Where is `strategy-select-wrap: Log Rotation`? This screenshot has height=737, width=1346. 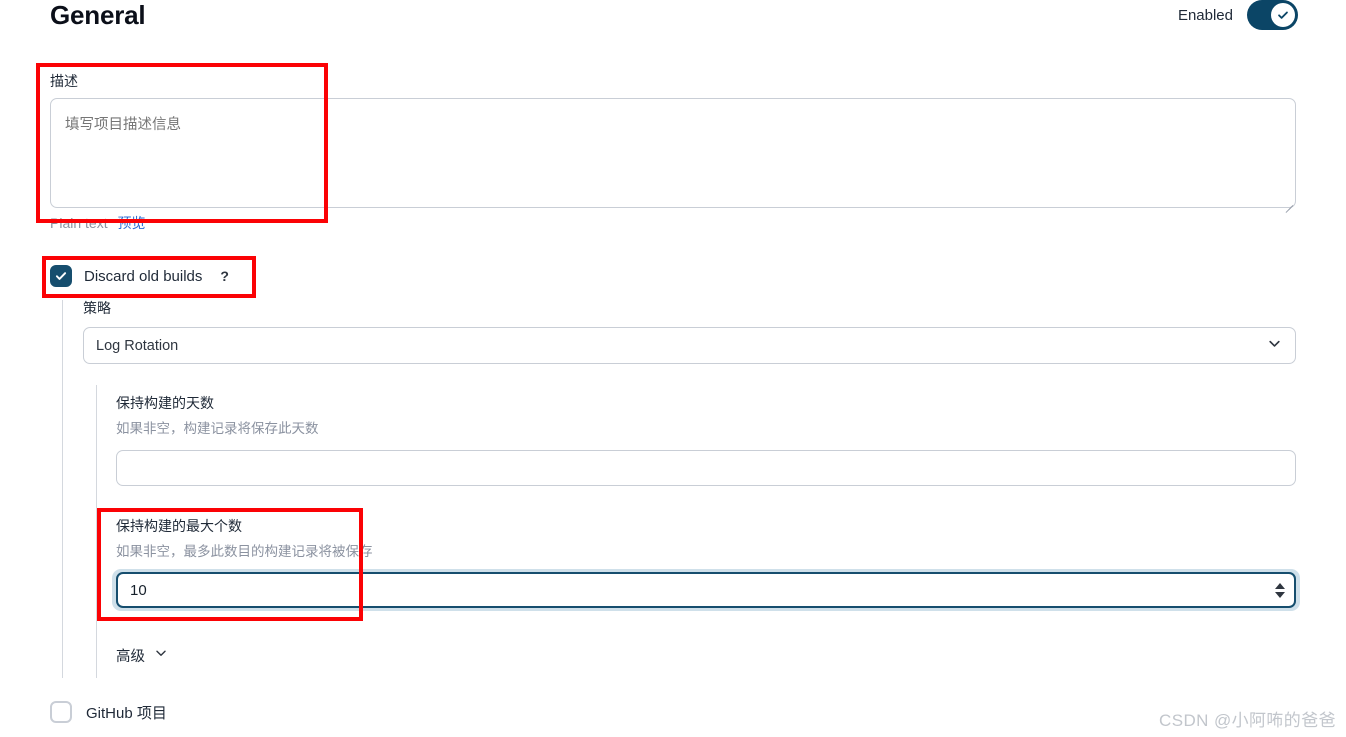 strategy-select-wrap: Log Rotation is located at coordinates (689, 345).